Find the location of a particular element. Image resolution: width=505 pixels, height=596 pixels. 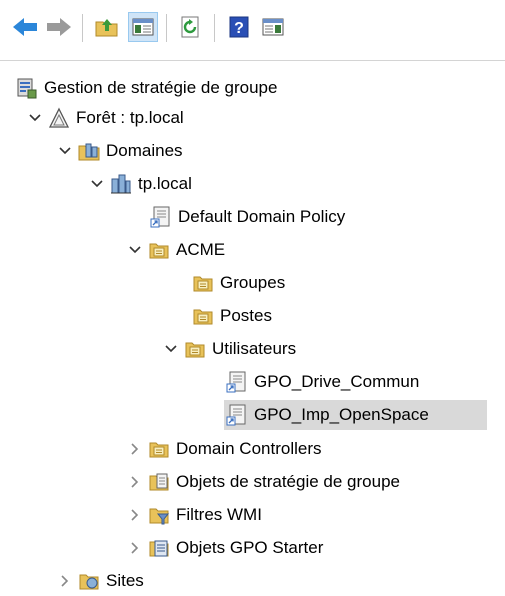

tree-node-starter-gpos: Objets GPO Starter is located at coordinates (226, 548).